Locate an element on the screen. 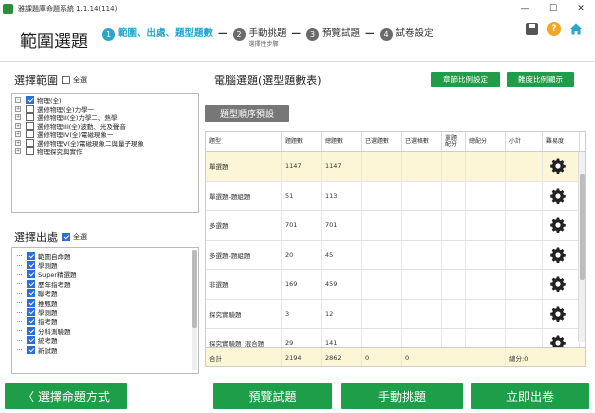 Image resolution: width=595 pixels, height=413 pixels. column-header: 總配分 is located at coordinates (486, 141).